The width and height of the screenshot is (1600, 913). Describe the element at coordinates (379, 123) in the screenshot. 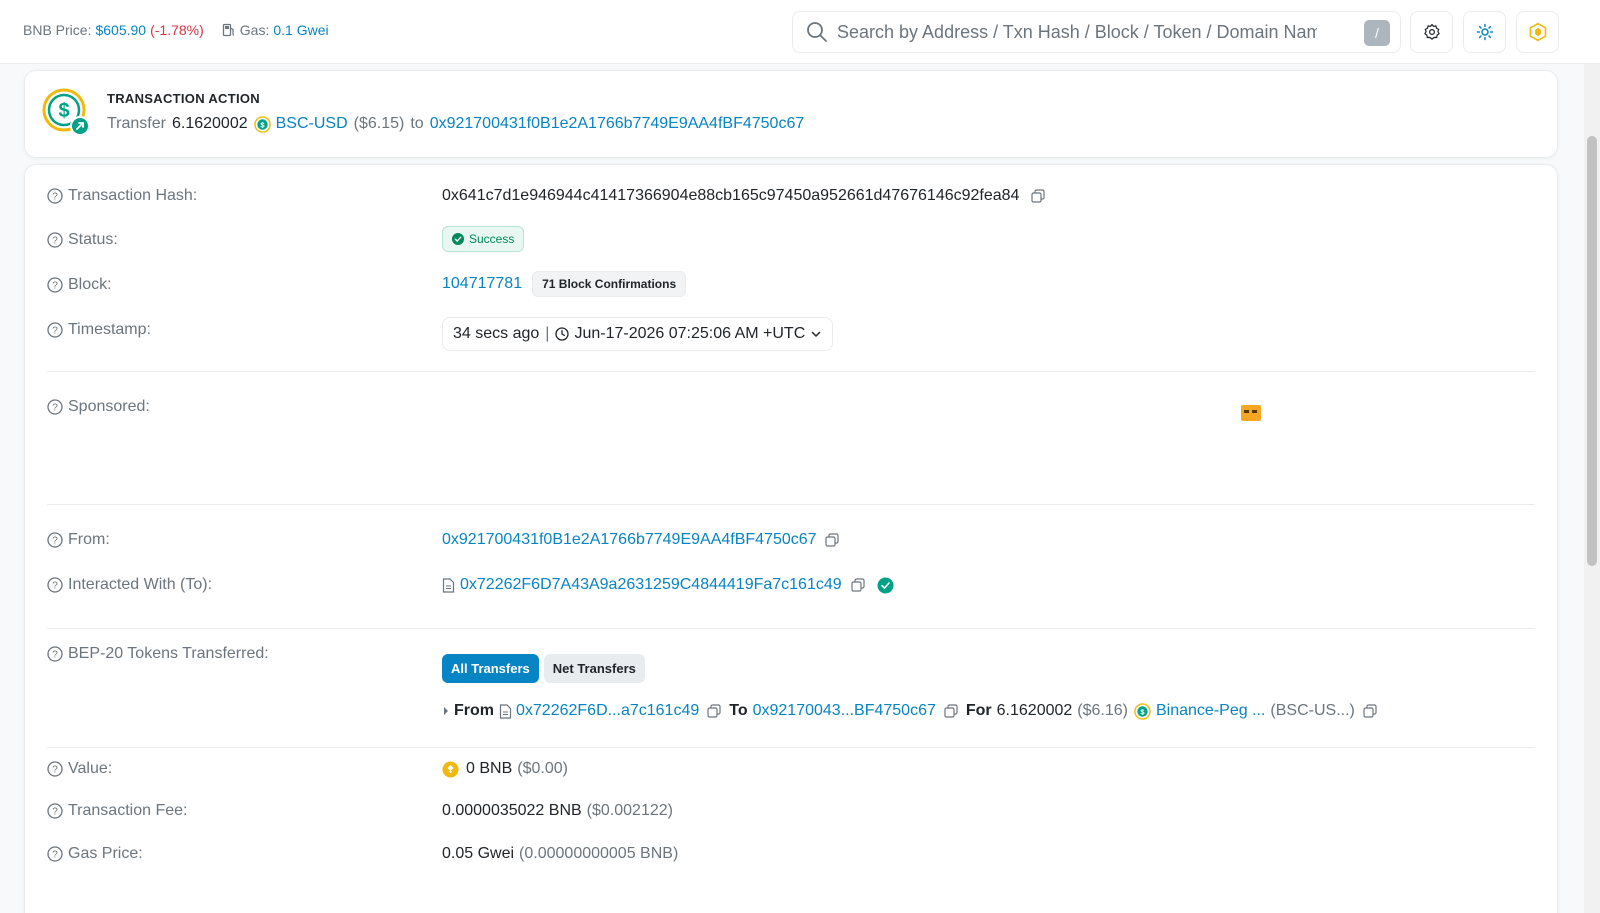

I see `action-usd: ($6.15)` at that location.